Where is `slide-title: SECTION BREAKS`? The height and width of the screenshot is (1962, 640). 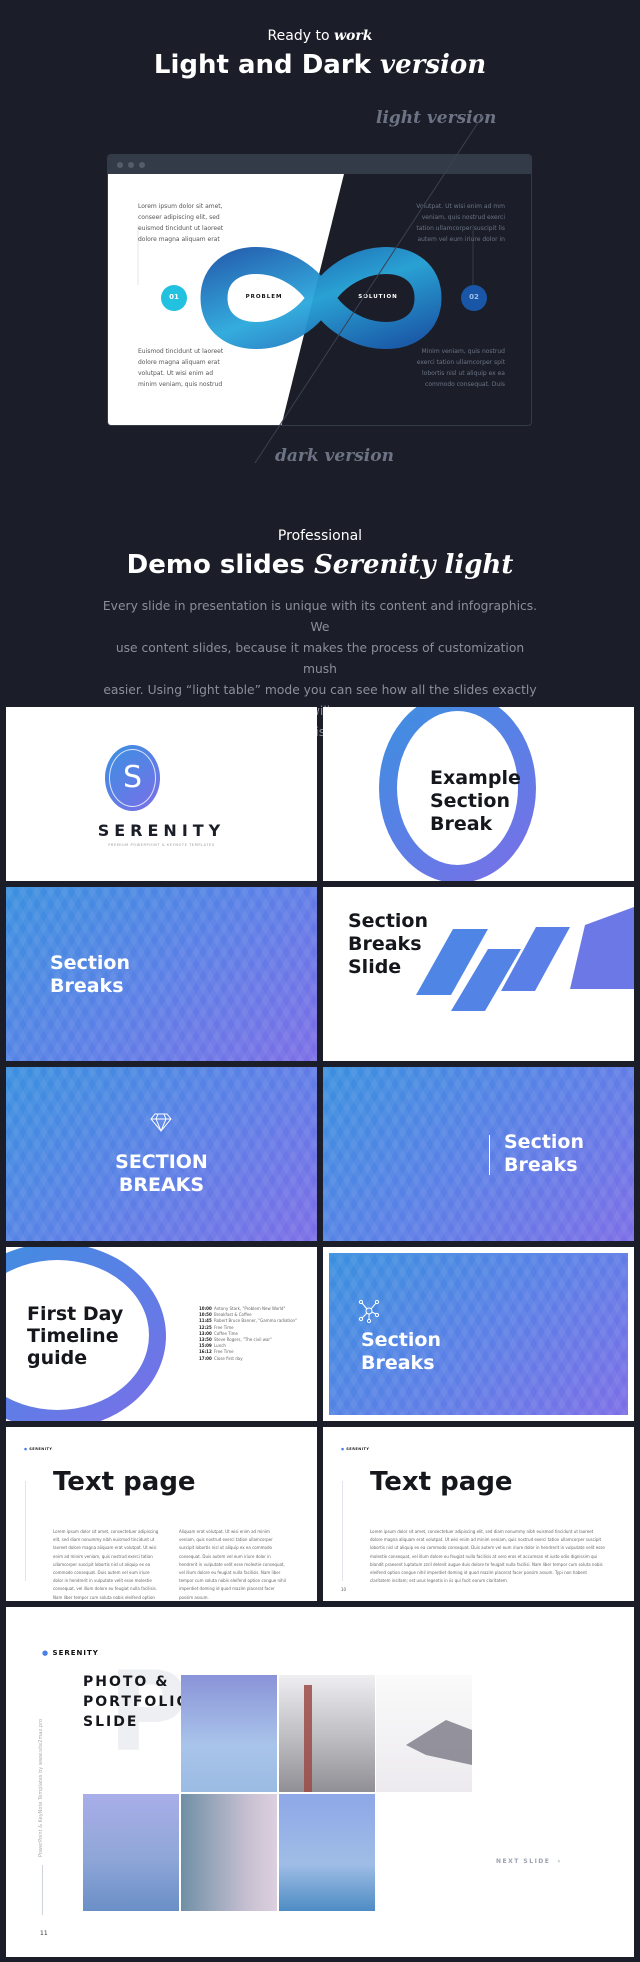 slide-title: SECTION BREAKS is located at coordinates (161, 1174).